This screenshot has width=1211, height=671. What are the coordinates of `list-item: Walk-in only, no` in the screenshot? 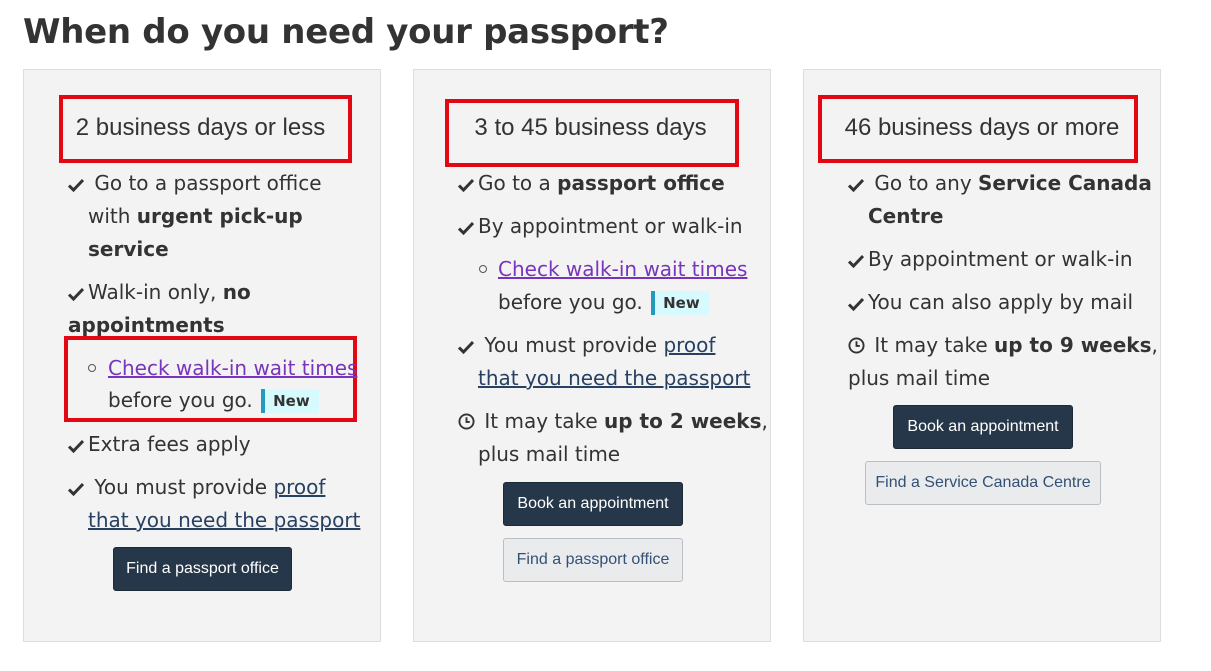 It's located at (159, 292).